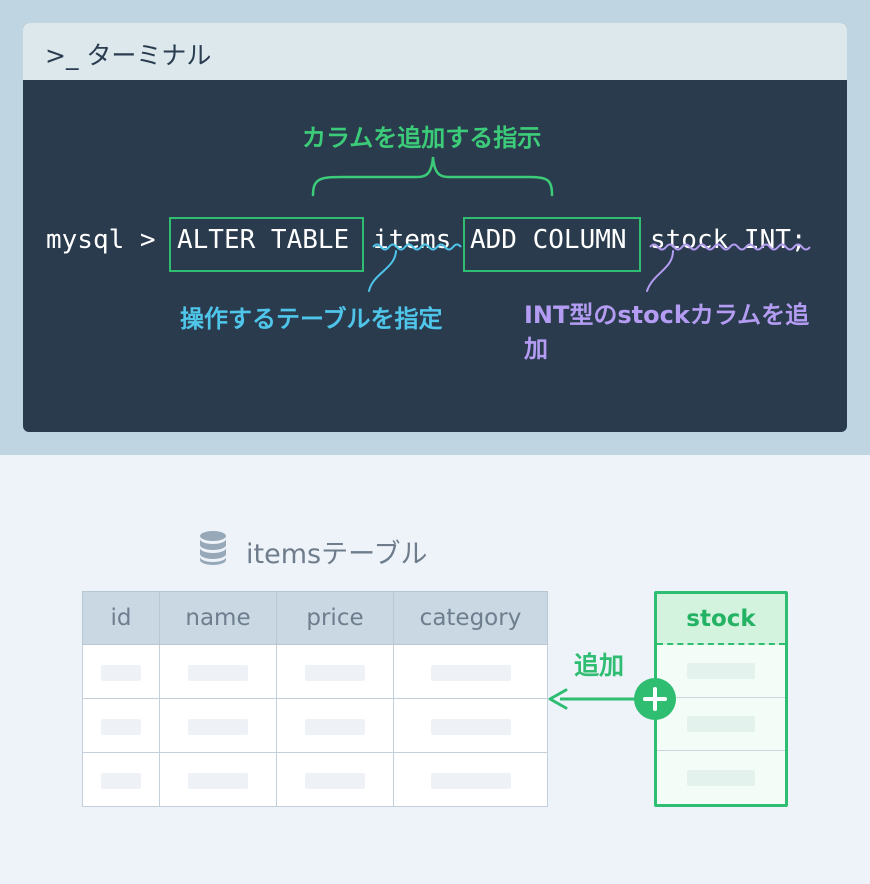 The image size is (870, 884). I want to click on arrow-left-icon, so click(592, 699).